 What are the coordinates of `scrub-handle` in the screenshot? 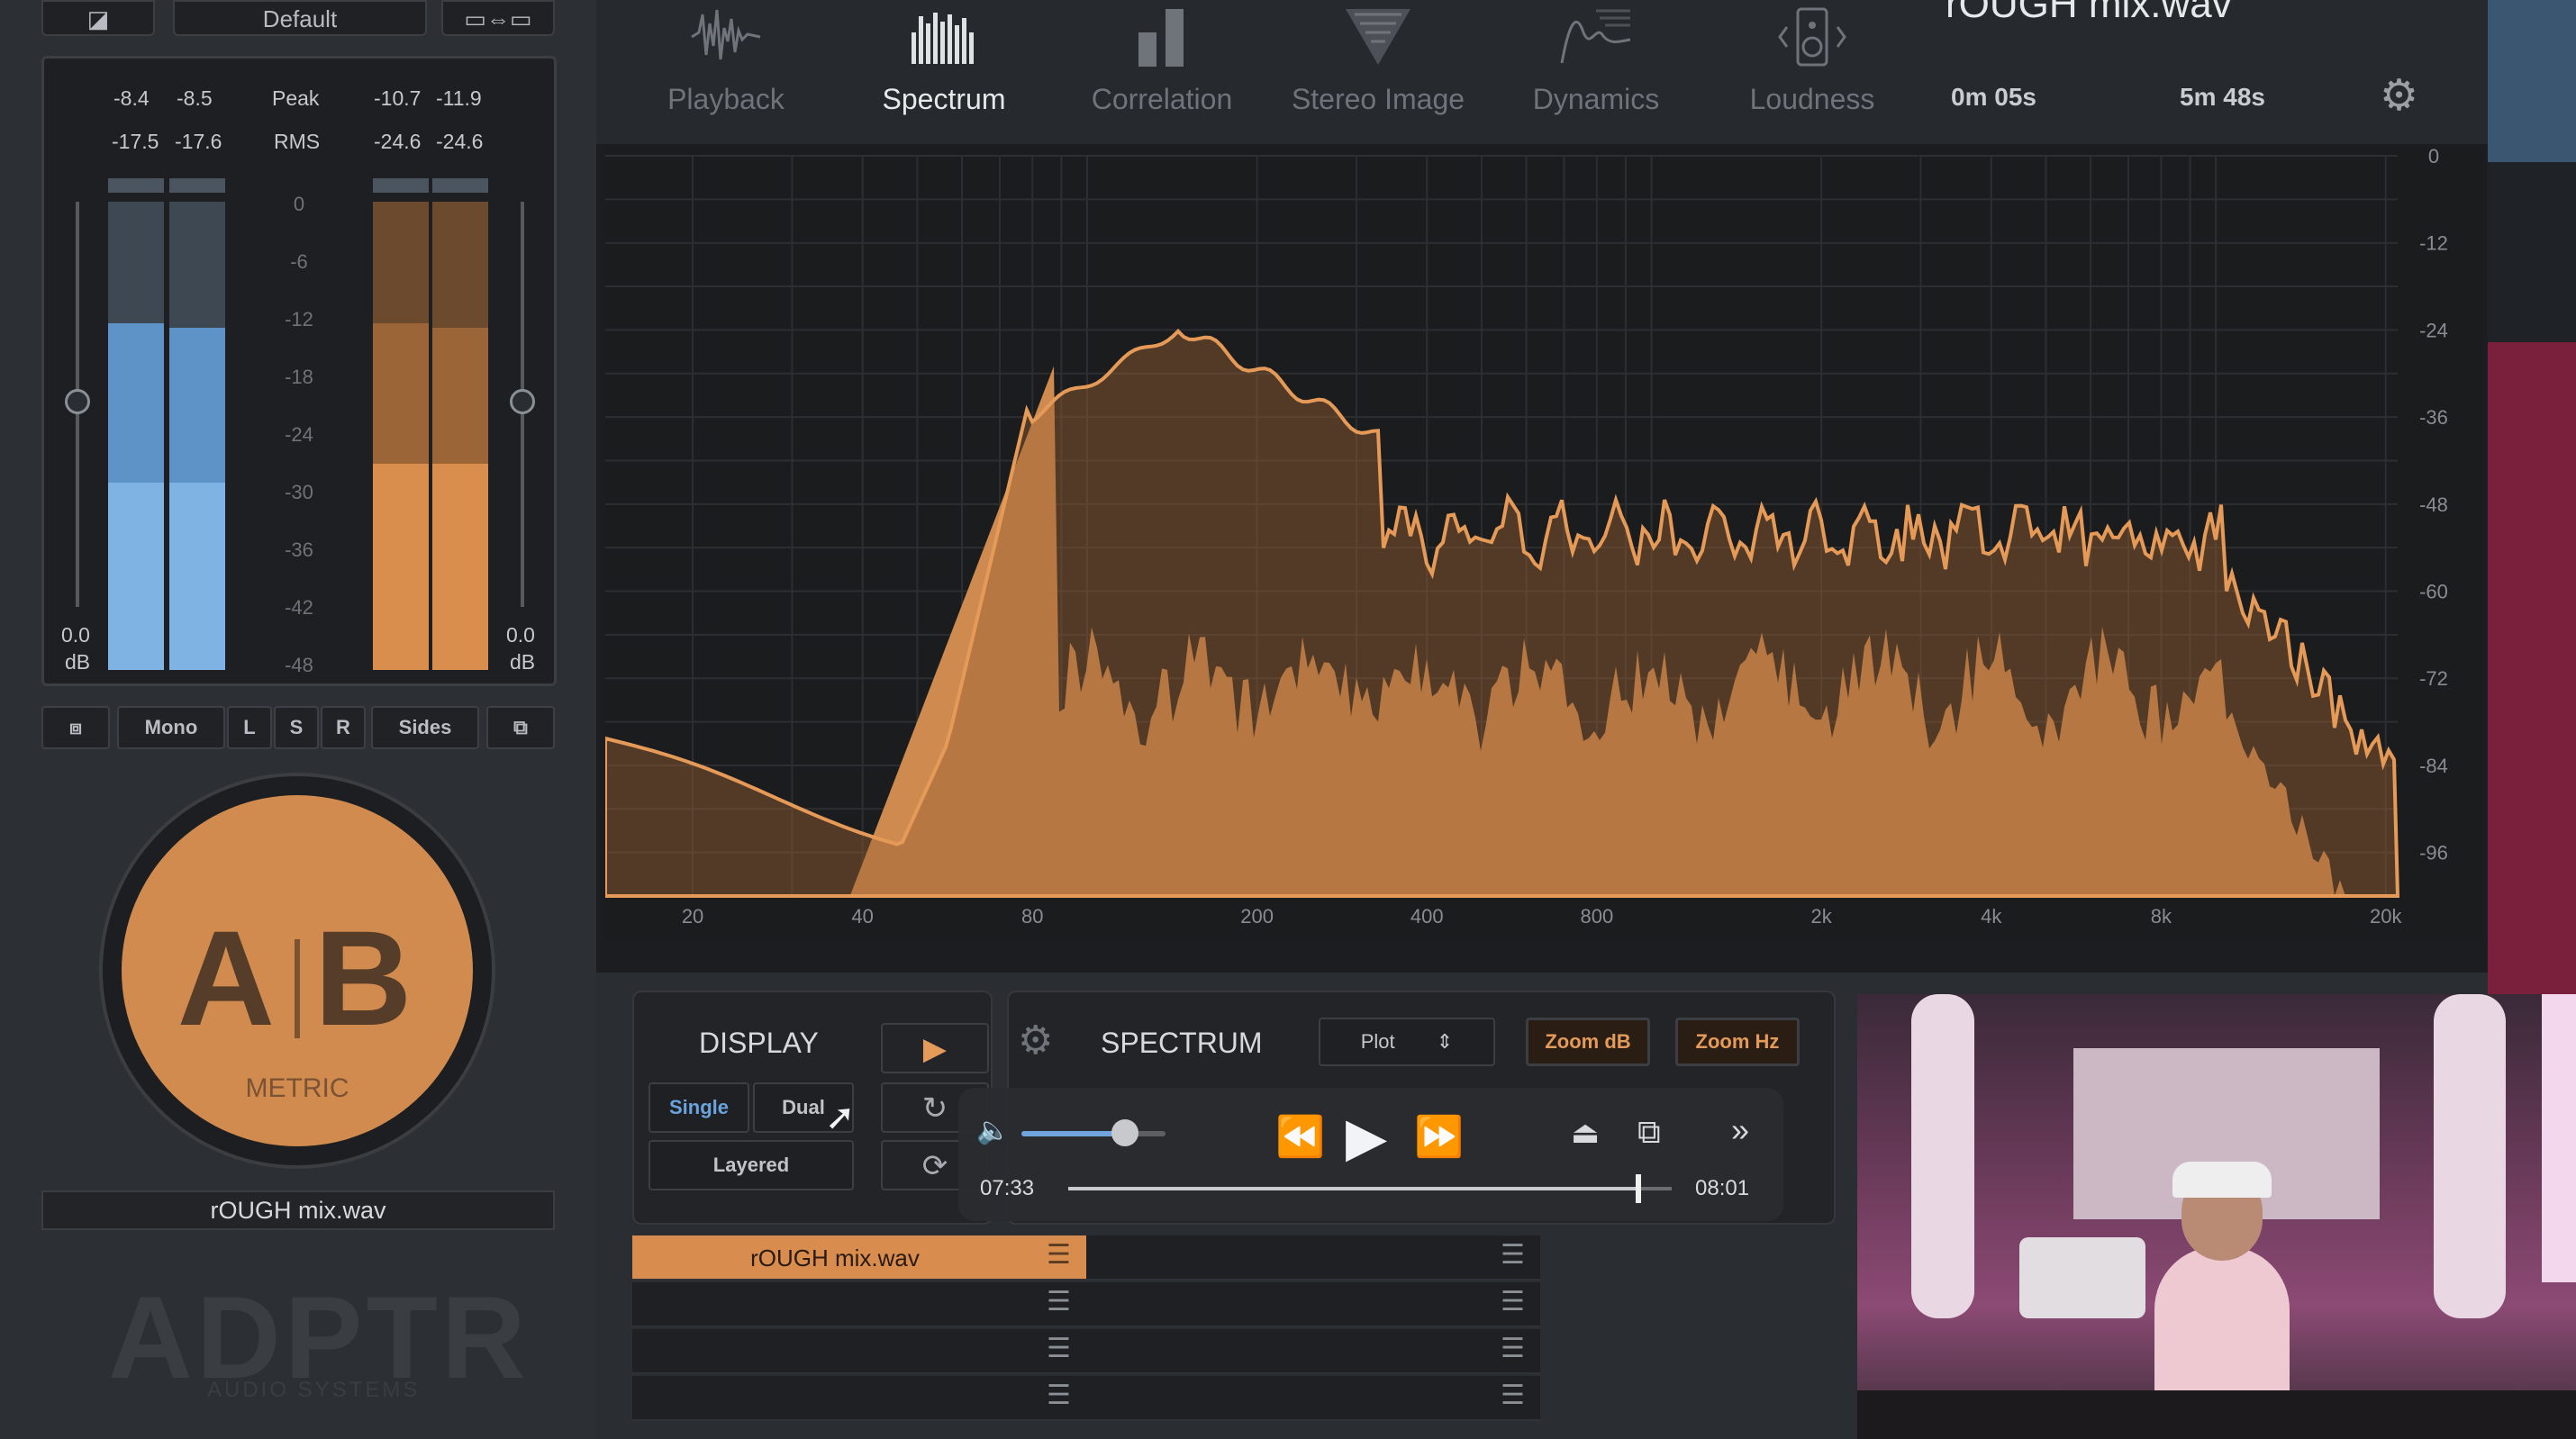 It's located at (1638, 1188).